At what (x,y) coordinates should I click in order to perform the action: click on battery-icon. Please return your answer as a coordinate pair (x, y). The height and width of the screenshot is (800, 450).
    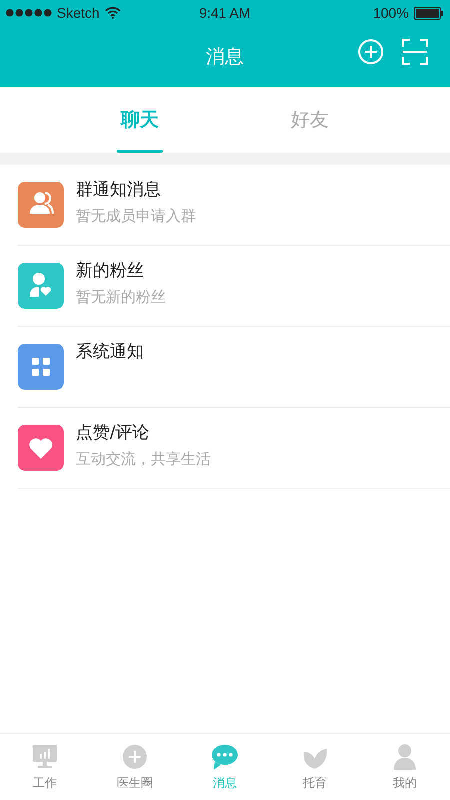
    Looking at the image, I should click on (429, 13).